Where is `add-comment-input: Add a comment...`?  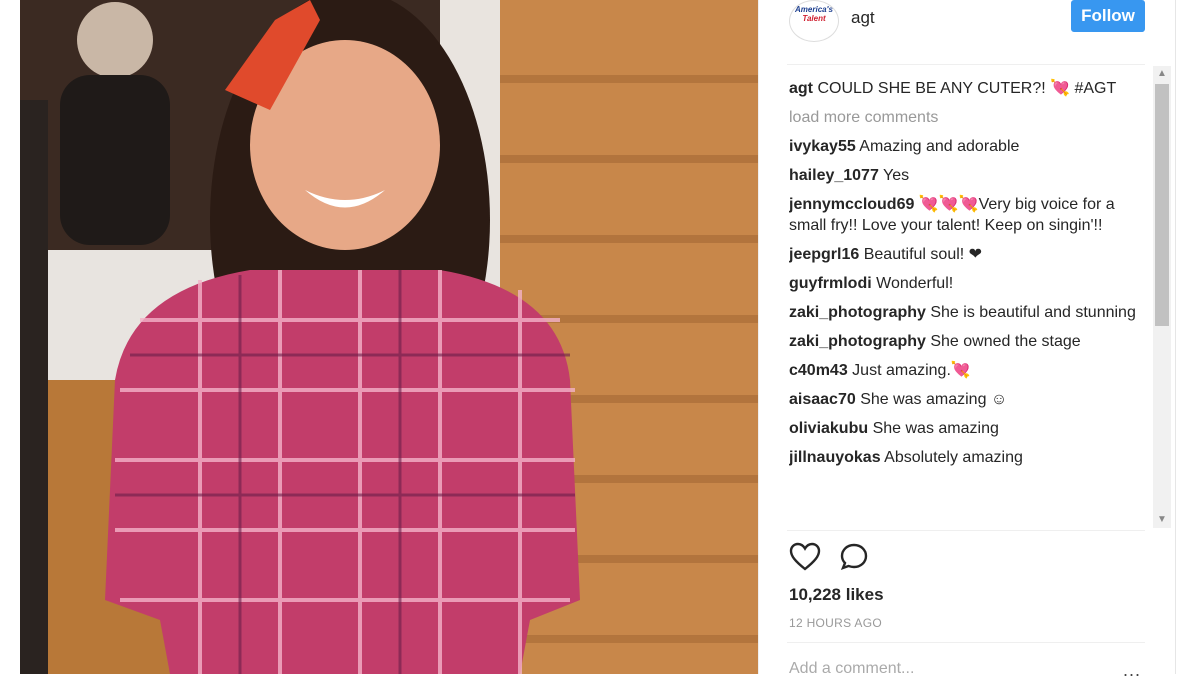
add-comment-input: Add a comment... is located at coordinates (939, 669).